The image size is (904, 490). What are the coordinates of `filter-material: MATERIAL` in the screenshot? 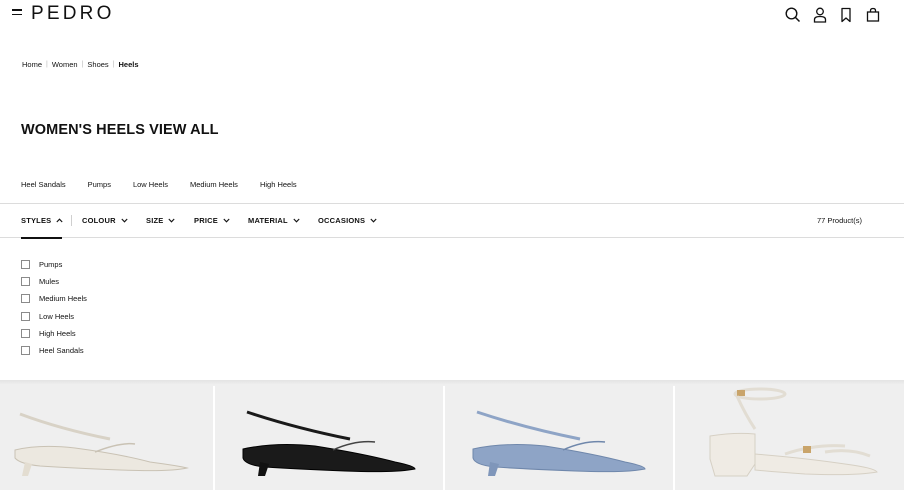 It's located at (274, 220).